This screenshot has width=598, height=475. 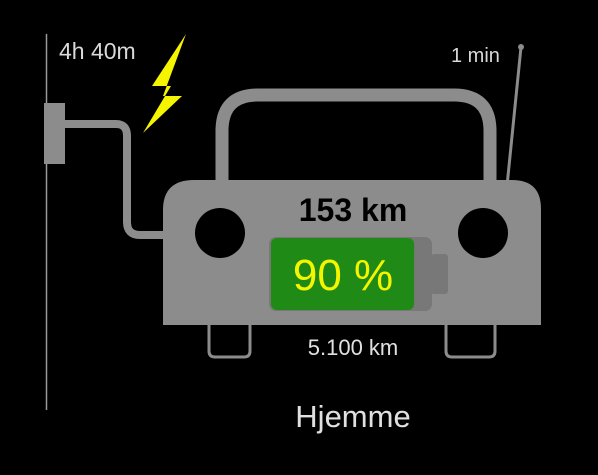 What do you see at coordinates (521, 47) in the screenshot?
I see `antenna-tip` at bounding box center [521, 47].